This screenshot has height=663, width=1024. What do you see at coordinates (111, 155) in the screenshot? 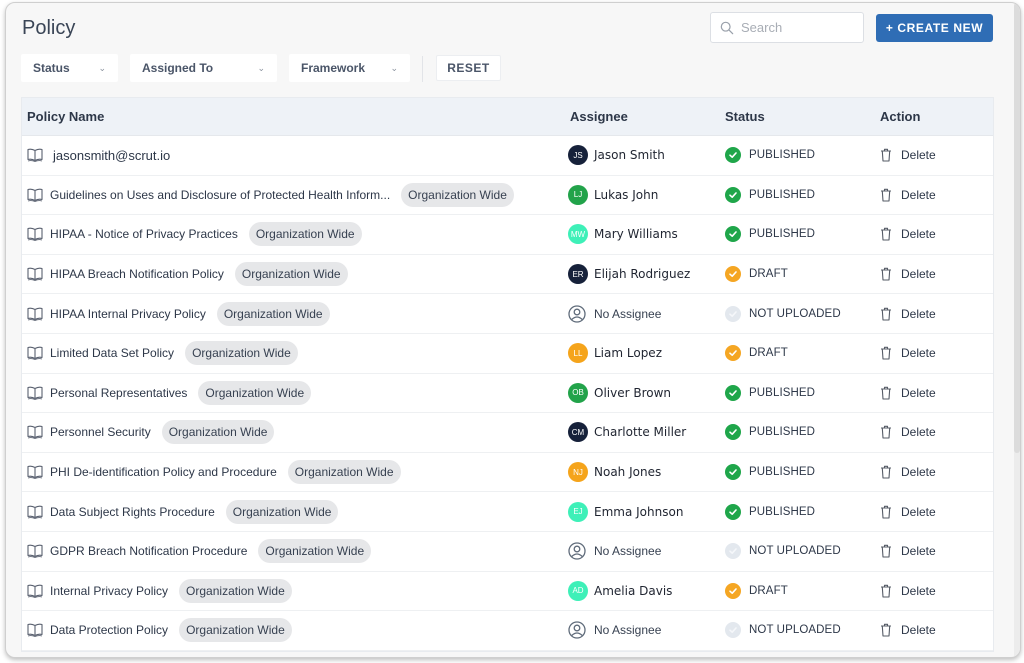
I see `policy-name-link: jasonsmith@scrut.io` at bounding box center [111, 155].